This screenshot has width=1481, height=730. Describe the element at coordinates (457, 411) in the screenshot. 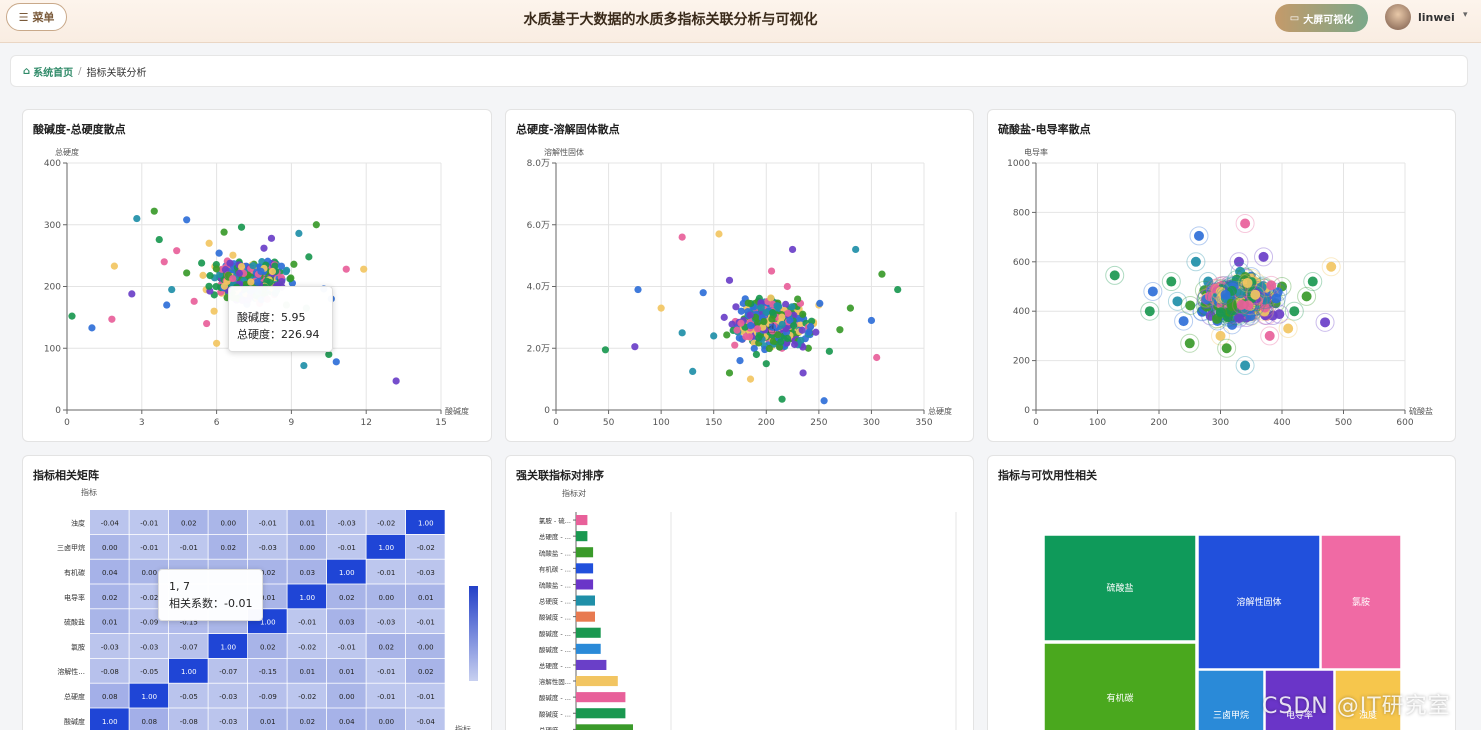

I see `x-axis-label: 酸碱度` at that location.